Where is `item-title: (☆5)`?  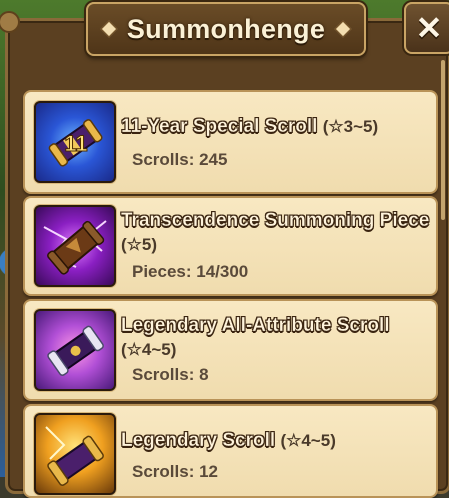 item-title: (☆5) is located at coordinates (139, 245).